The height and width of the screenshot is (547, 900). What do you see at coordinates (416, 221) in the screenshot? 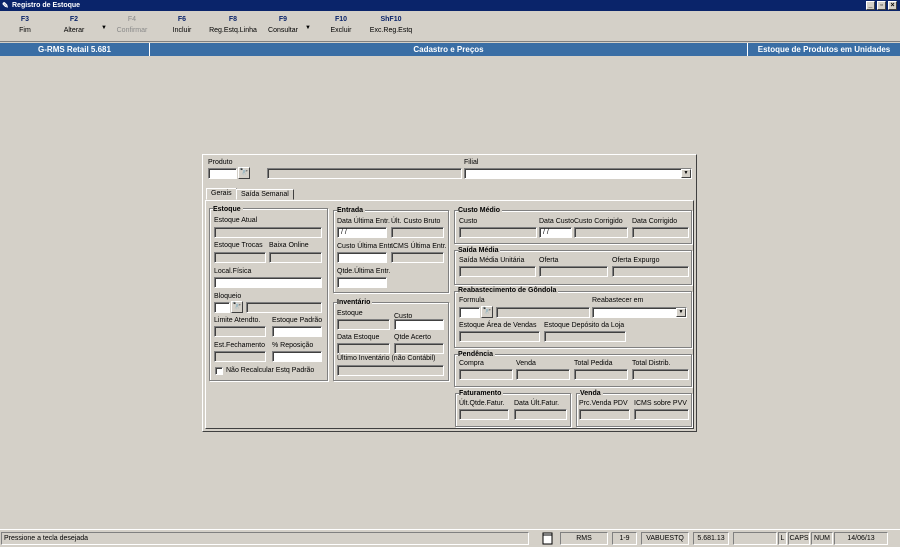
I see `ult-custo-bruto-label: Últ. Custo Bruto` at bounding box center [416, 221].